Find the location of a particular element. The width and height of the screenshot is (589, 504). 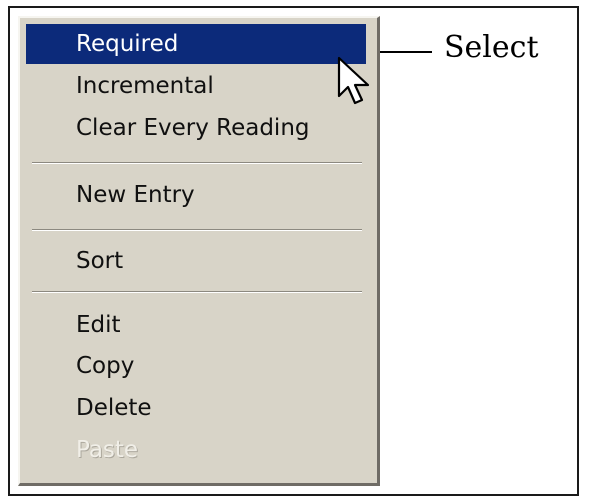

menu-item-incremental: Incremental is located at coordinates (196, 86).